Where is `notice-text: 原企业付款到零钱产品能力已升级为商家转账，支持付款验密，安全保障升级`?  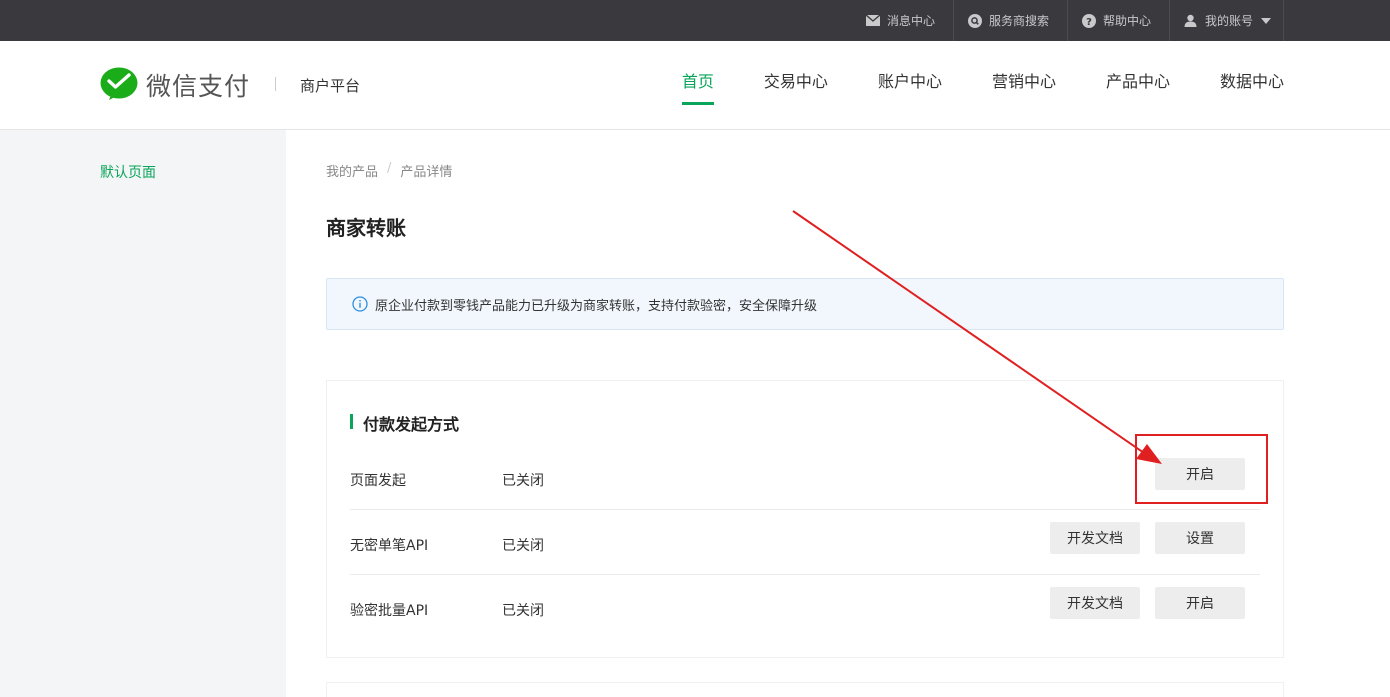 notice-text: 原企业付款到零钱产品能力已升级为商家转账，支持付款验密，安全保障升级 is located at coordinates (596, 306).